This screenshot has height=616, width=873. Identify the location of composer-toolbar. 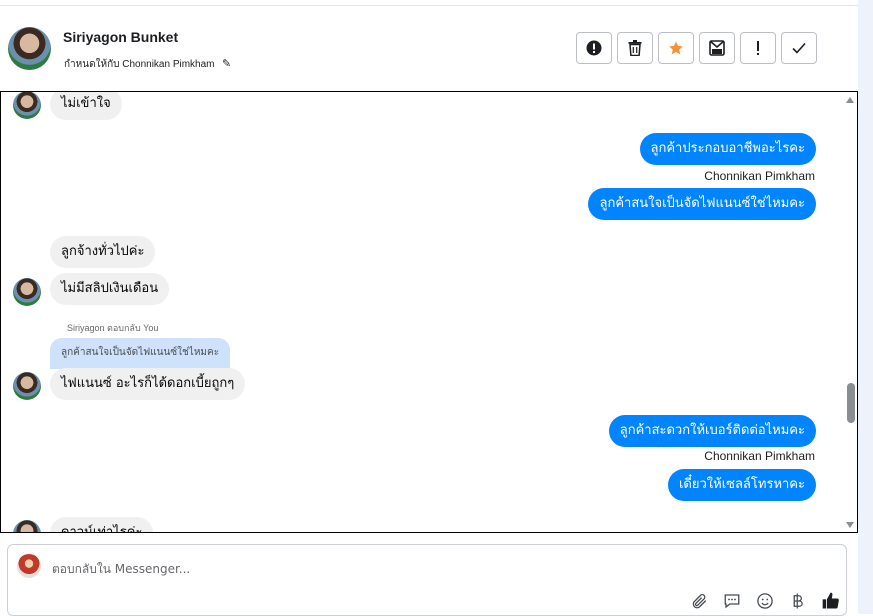
(765, 601).